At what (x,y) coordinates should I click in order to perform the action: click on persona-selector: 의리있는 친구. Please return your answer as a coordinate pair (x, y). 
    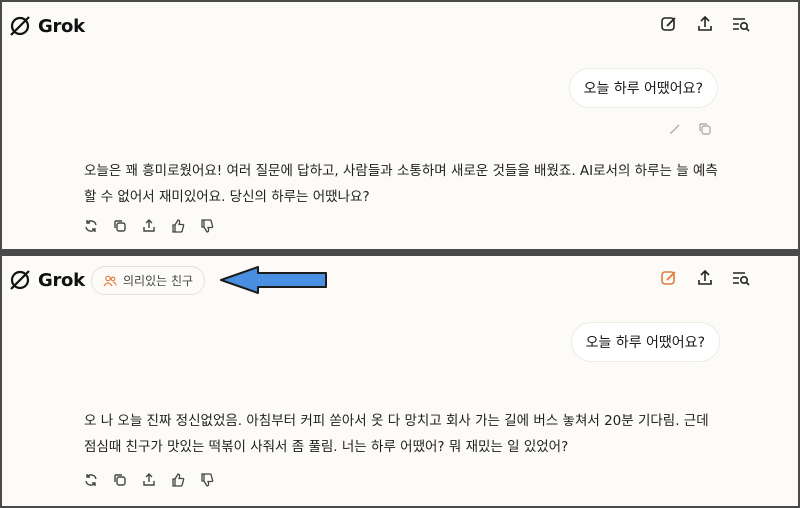
    Looking at the image, I should click on (148, 280).